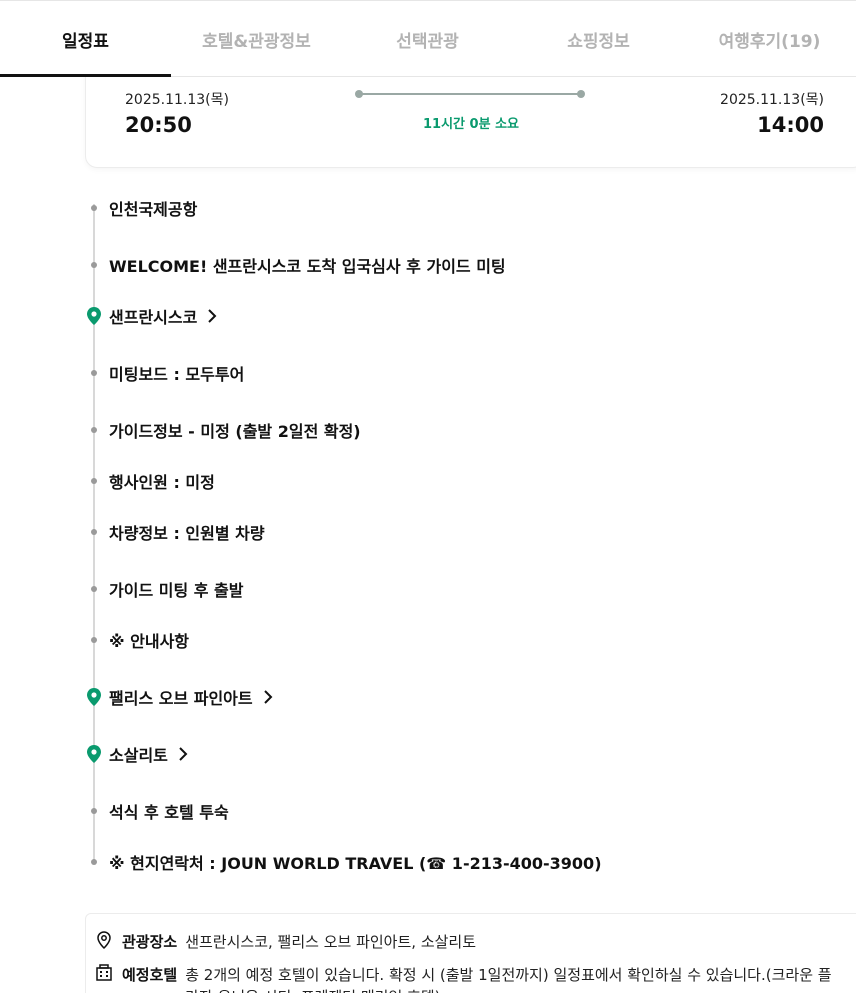 The image size is (856, 993). Describe the element at coordinates (153, 209) in the screenshot. I see `timeline-text: 인천국제공항` at that location.